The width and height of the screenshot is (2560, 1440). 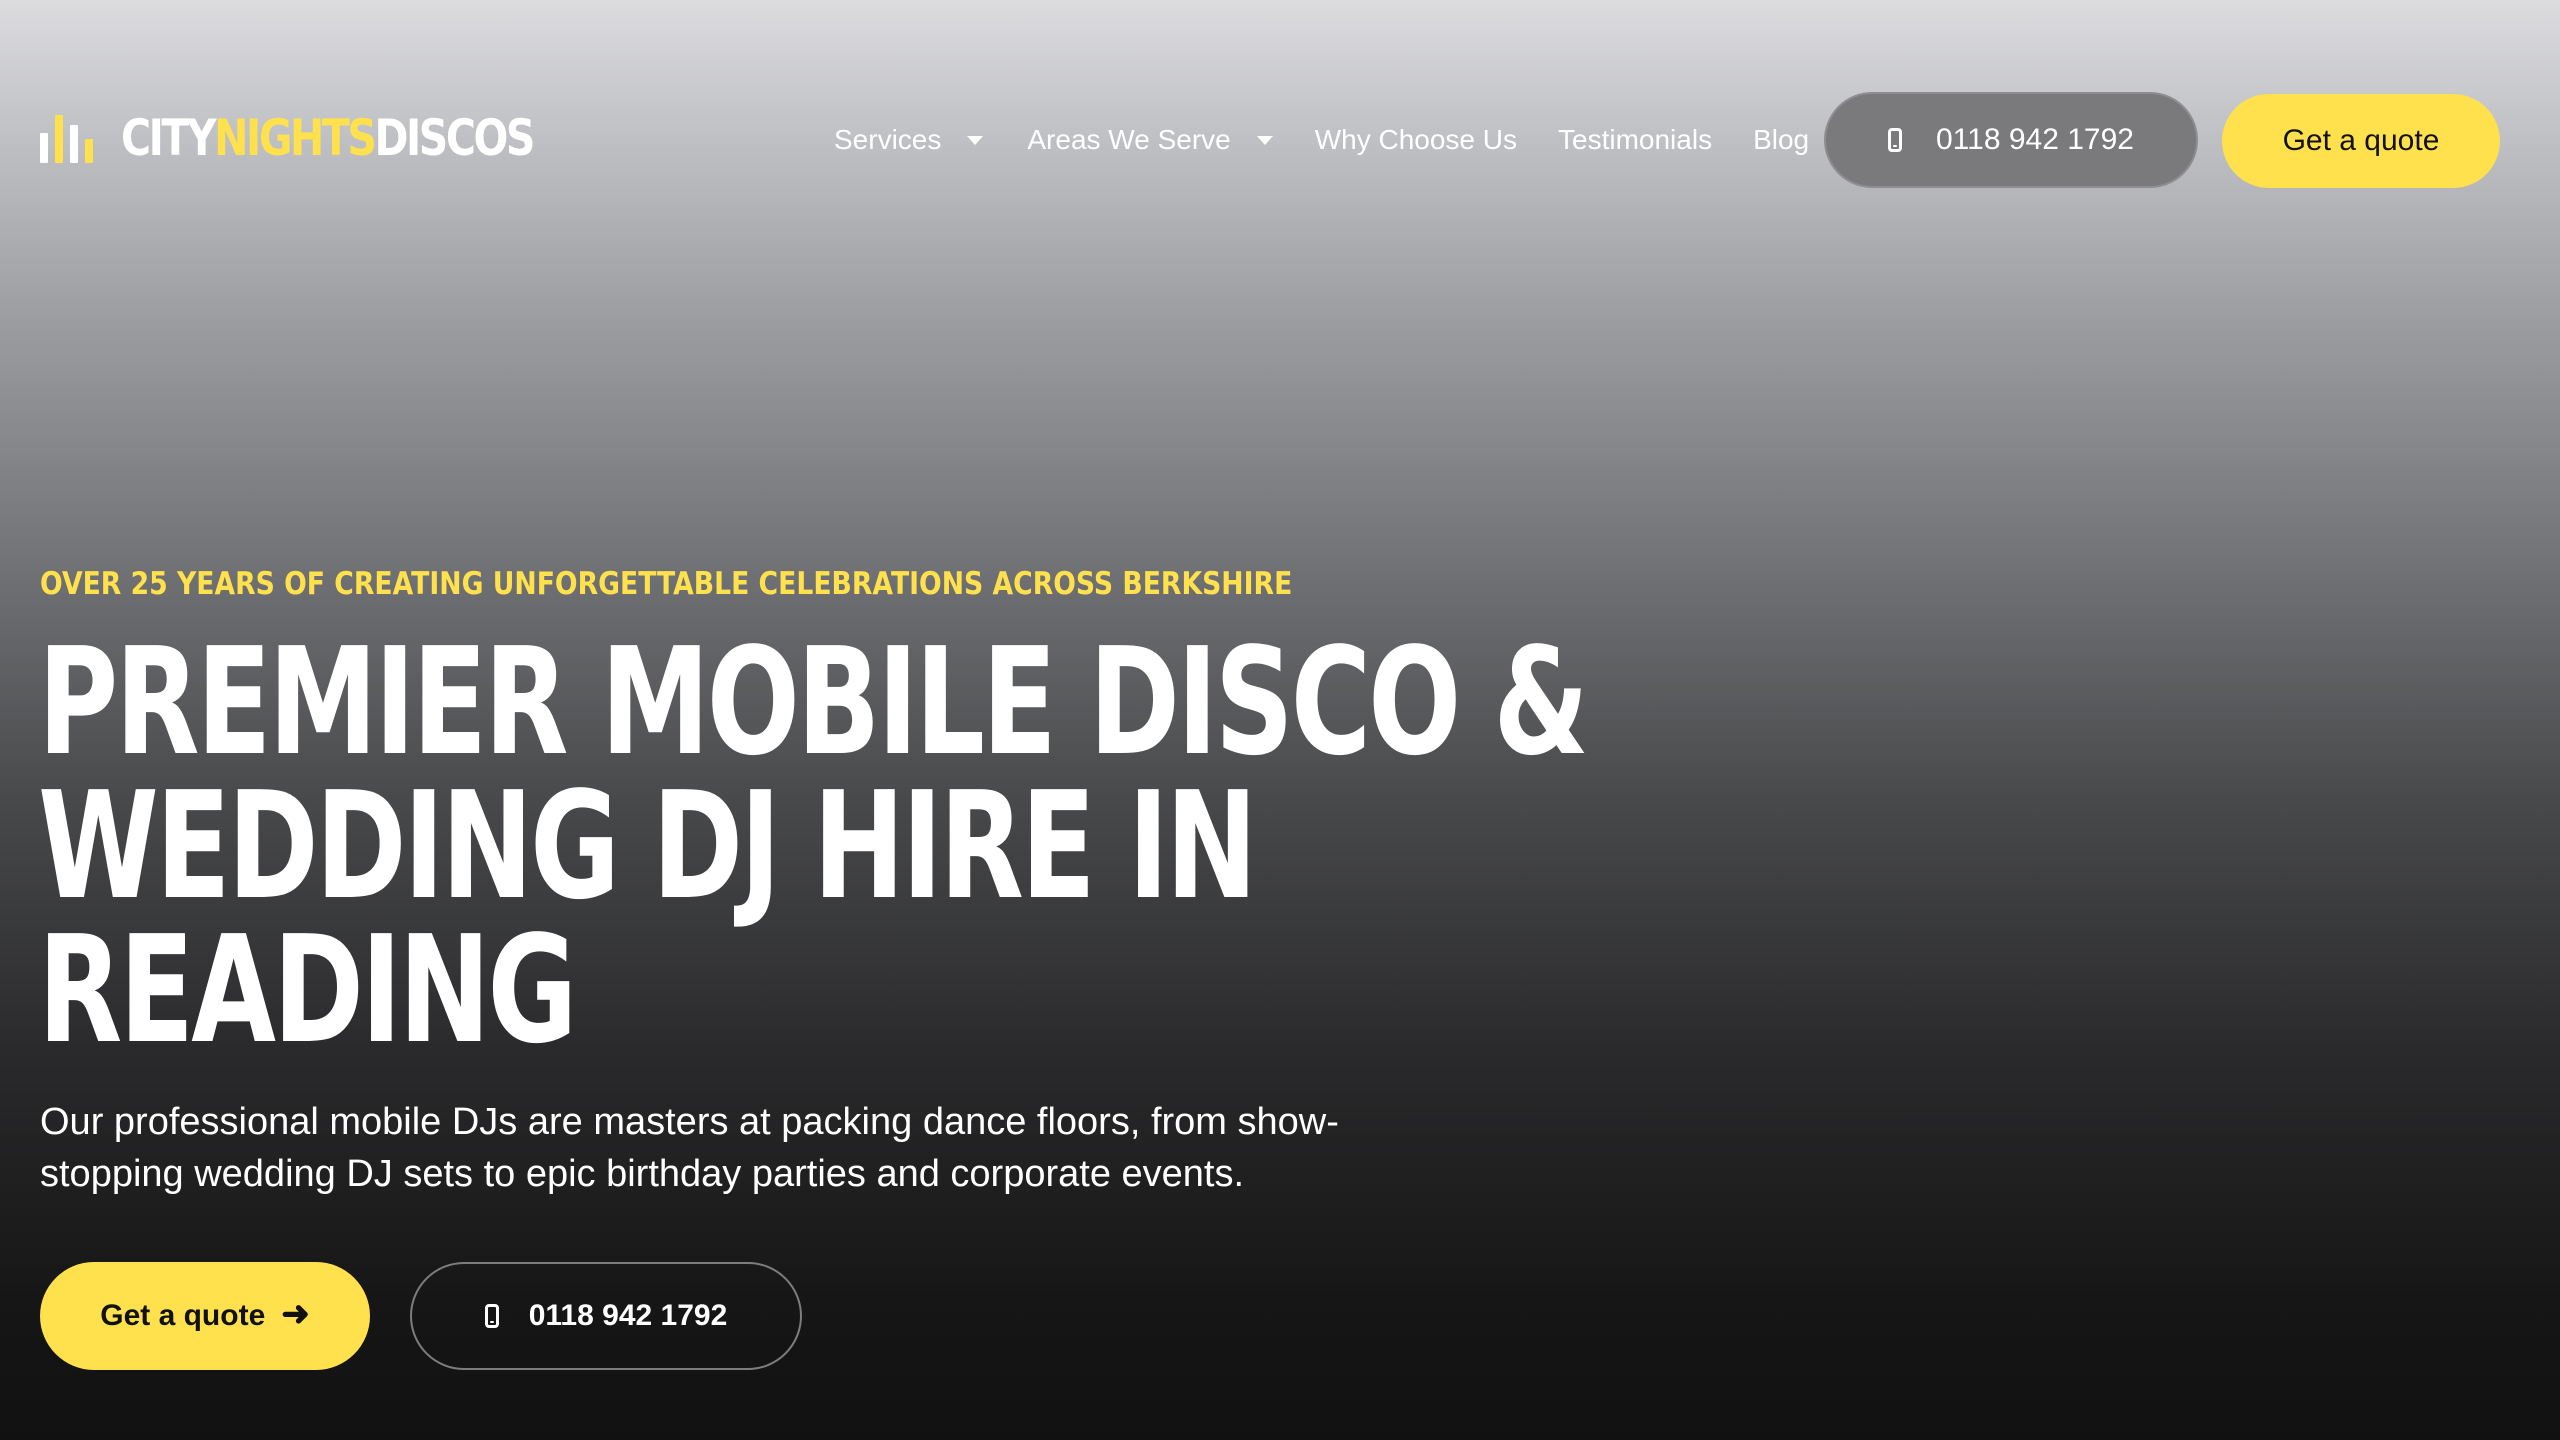 What do you see at coordinates (295, 138) in the screenshot?
I see `logo-word-nights: NIGHTS` at bounding box center [295, 138].